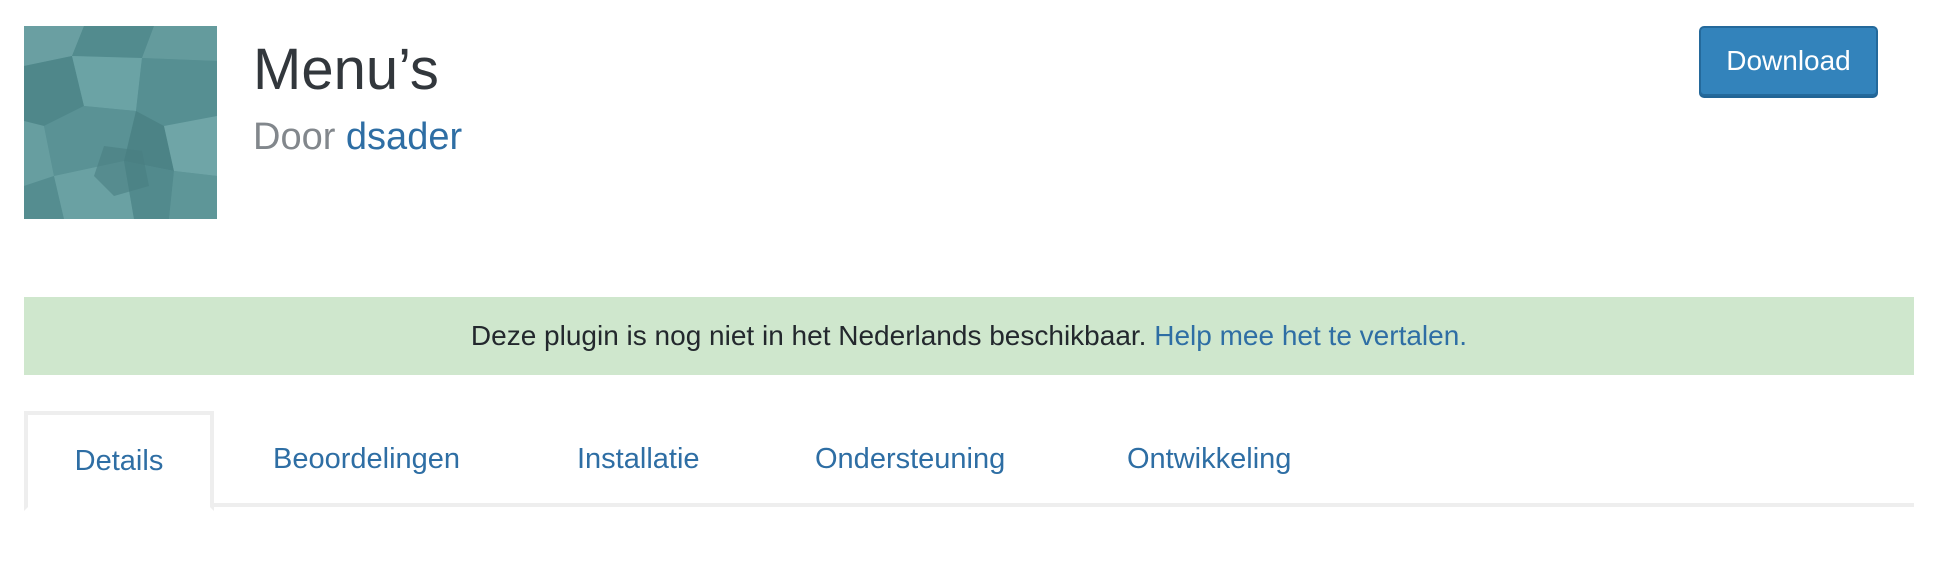 The width and height of the screenshot is (1938, 564). I want to click on download-button: Download, so click(1788, 61).